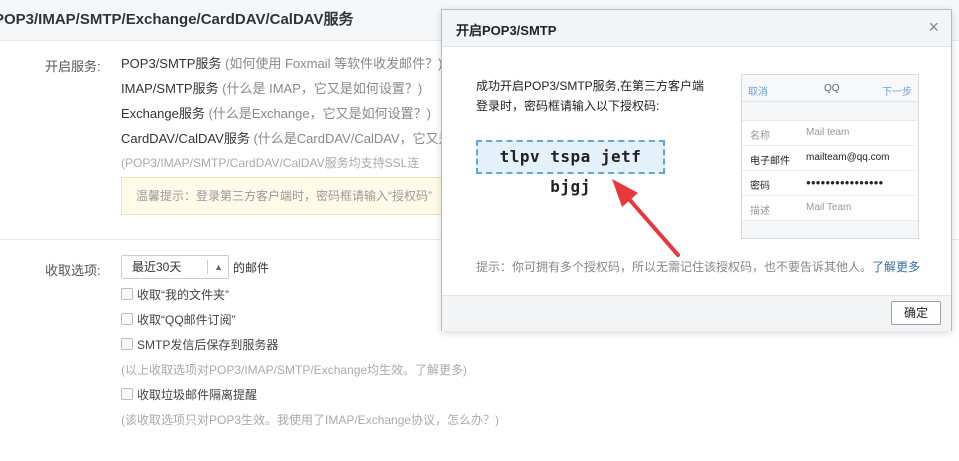 The height and width of the screenshot is (461, 959). I want to click on phone-row-key: 描述, so click(760, 211).